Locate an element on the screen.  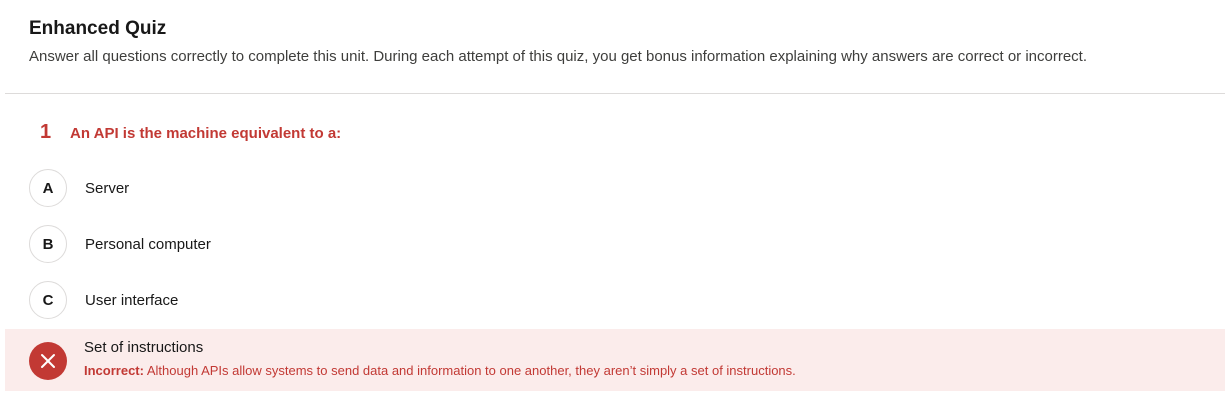
option-letter-badge: C is located at coordinates (48, 300).